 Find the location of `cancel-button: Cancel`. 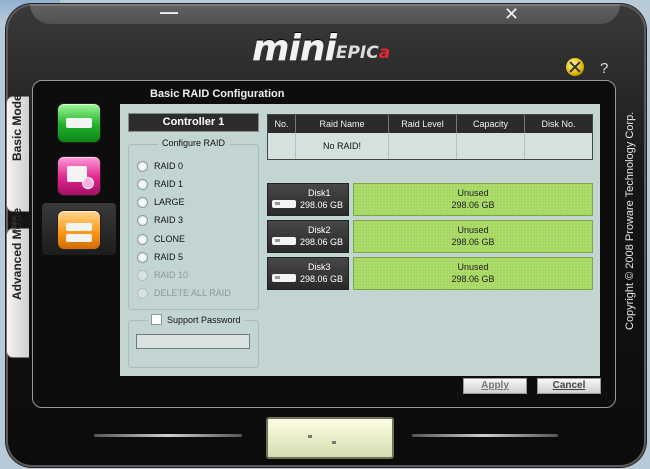

cancel-button: Cancel is located at coordinates (569, 386).